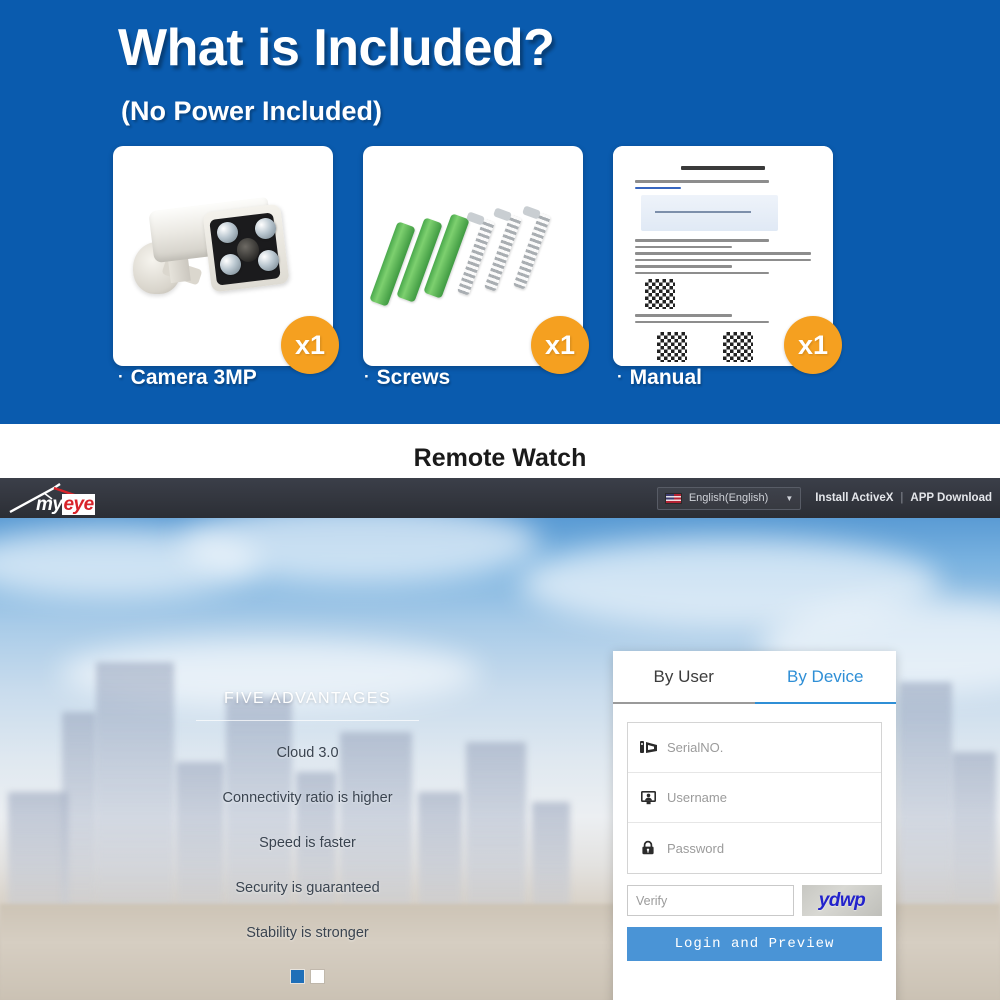 Image resolution: width=1000 pixels, height=1000 pixels. What do you see at coordinates (789, 498) in the screenshot?
I see `chevron-down-icon: ▼` at bounding box center [789, 498].